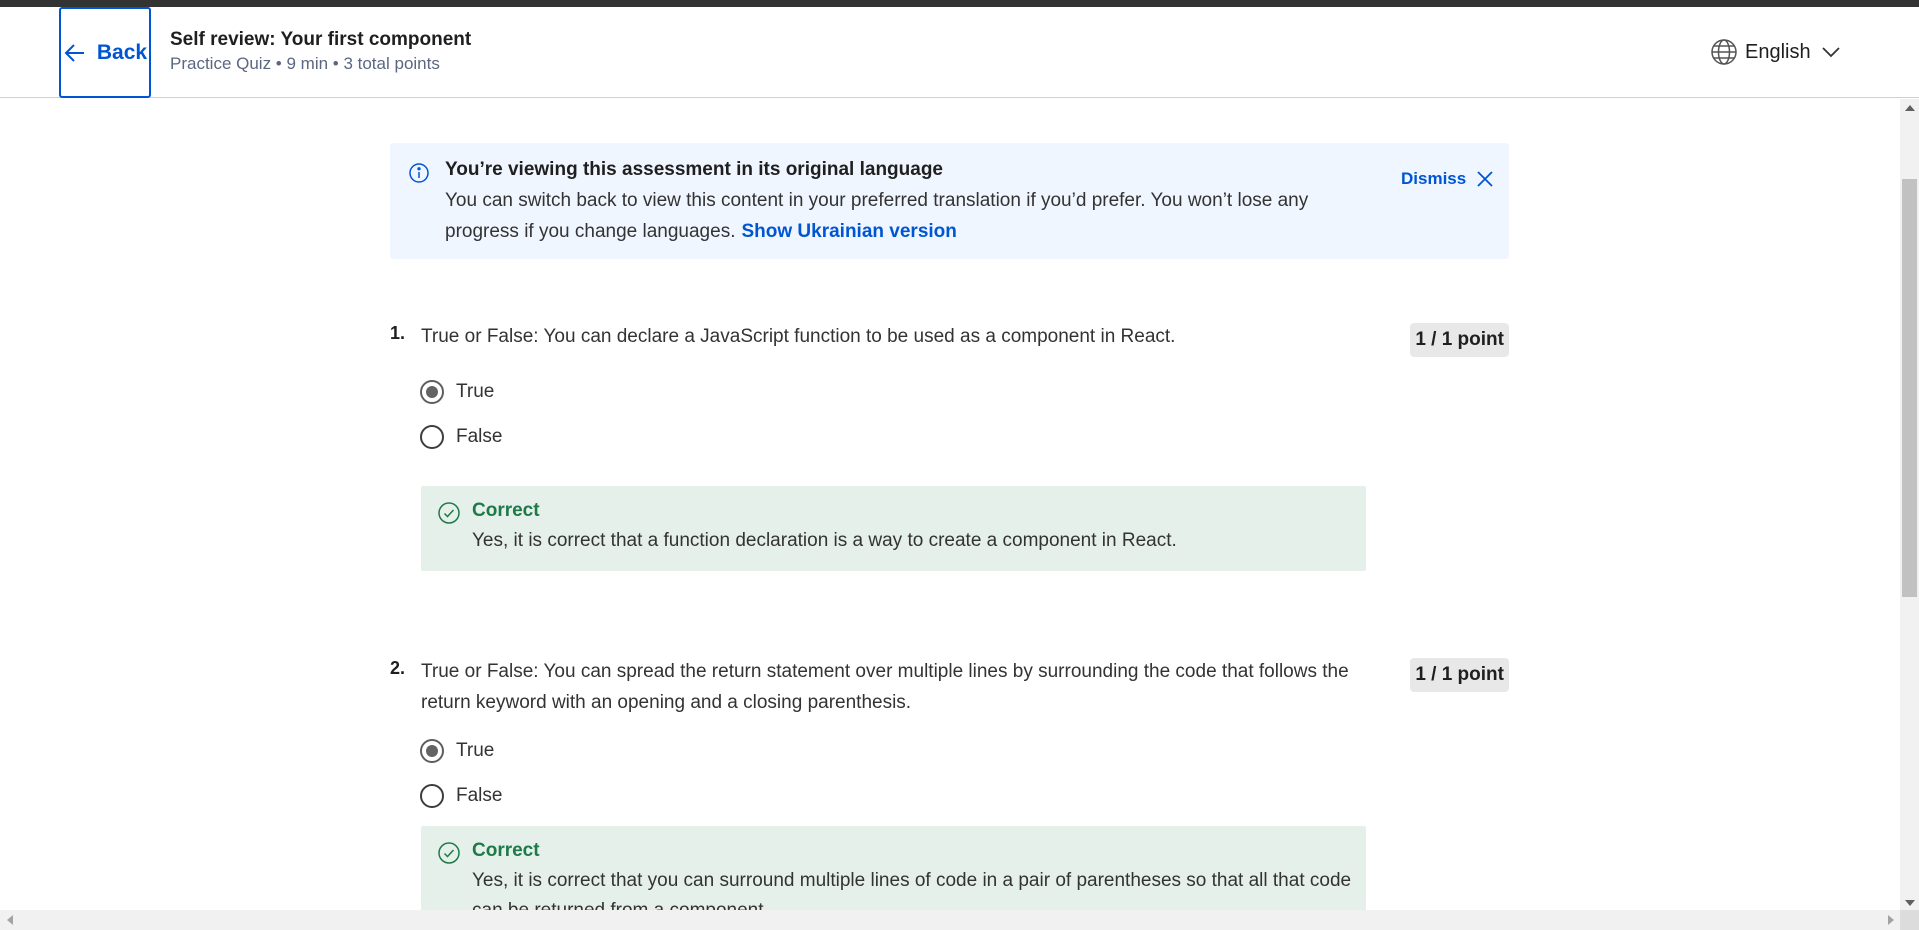 This screenshot has height=930, width=1919. I want to click on vertical-scrollbar, so click(1909, 504).